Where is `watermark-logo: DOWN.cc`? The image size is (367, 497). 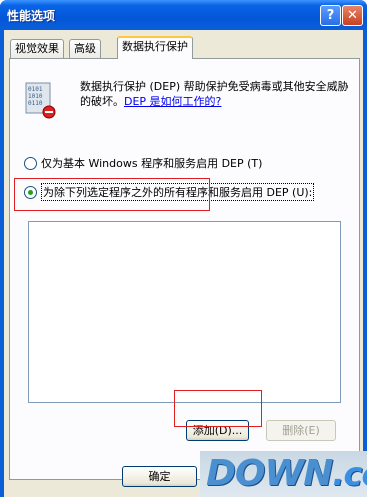 watermark-logo: DOWN.cc is located at coordinates (286, 473).